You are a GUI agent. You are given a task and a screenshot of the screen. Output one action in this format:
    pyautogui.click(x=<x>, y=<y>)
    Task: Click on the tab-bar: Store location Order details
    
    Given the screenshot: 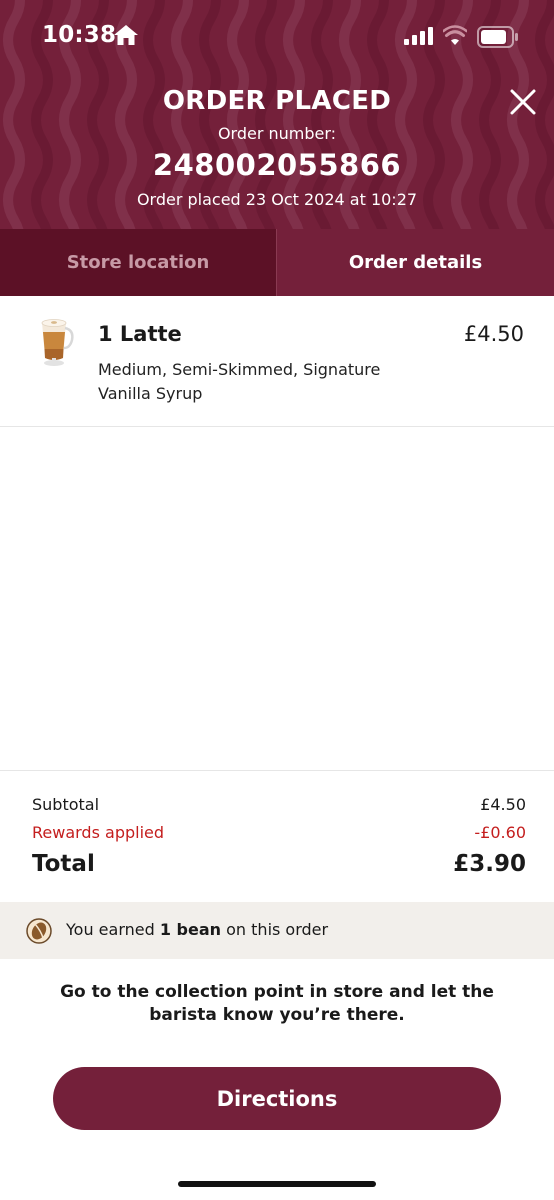 What is the action you would take?
    pyautogui.click(x=277, y=262)
    